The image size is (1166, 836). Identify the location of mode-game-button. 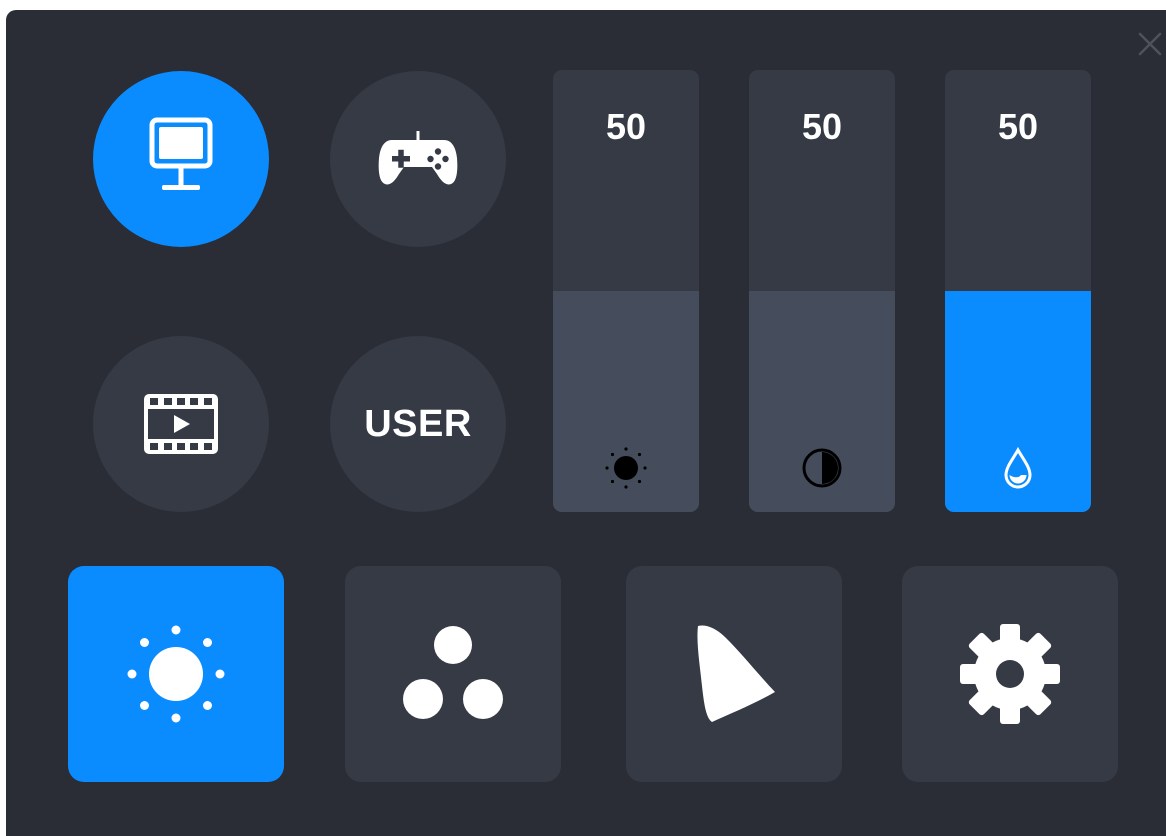
(418, 159).